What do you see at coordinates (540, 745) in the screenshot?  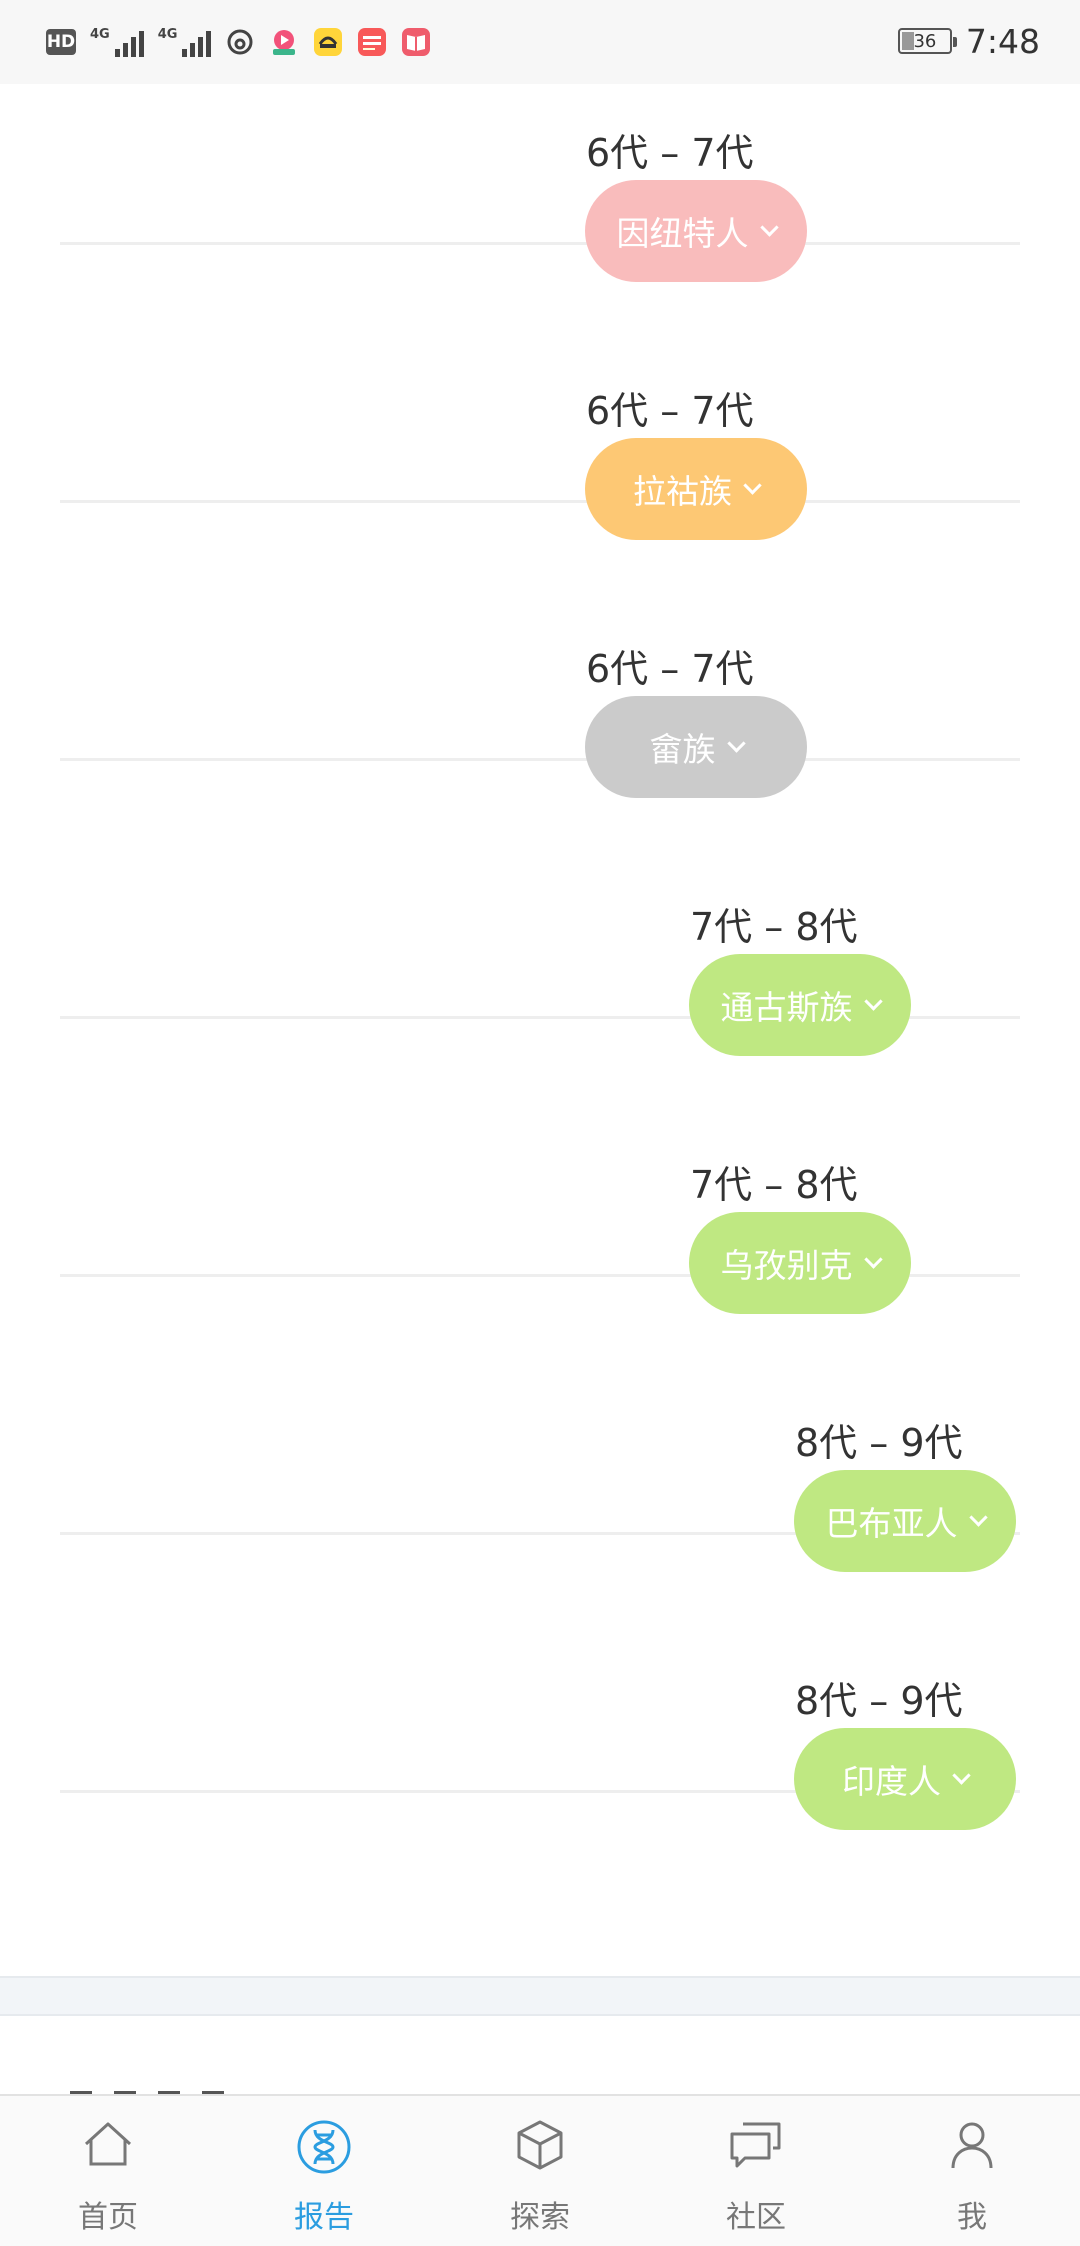 I see `timeline-row: 6代 – 7代 畲族` at bounding box center [540, 745].